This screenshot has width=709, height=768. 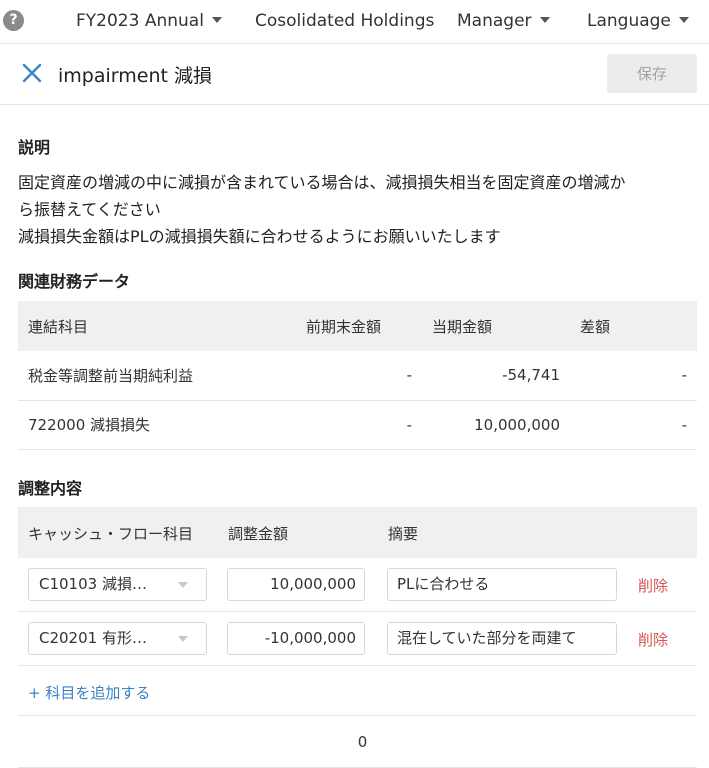 What do you see at coordinates (34, 147) in the screenshot?
I see `description-heading: 説明` at bounding box center [34, 147].